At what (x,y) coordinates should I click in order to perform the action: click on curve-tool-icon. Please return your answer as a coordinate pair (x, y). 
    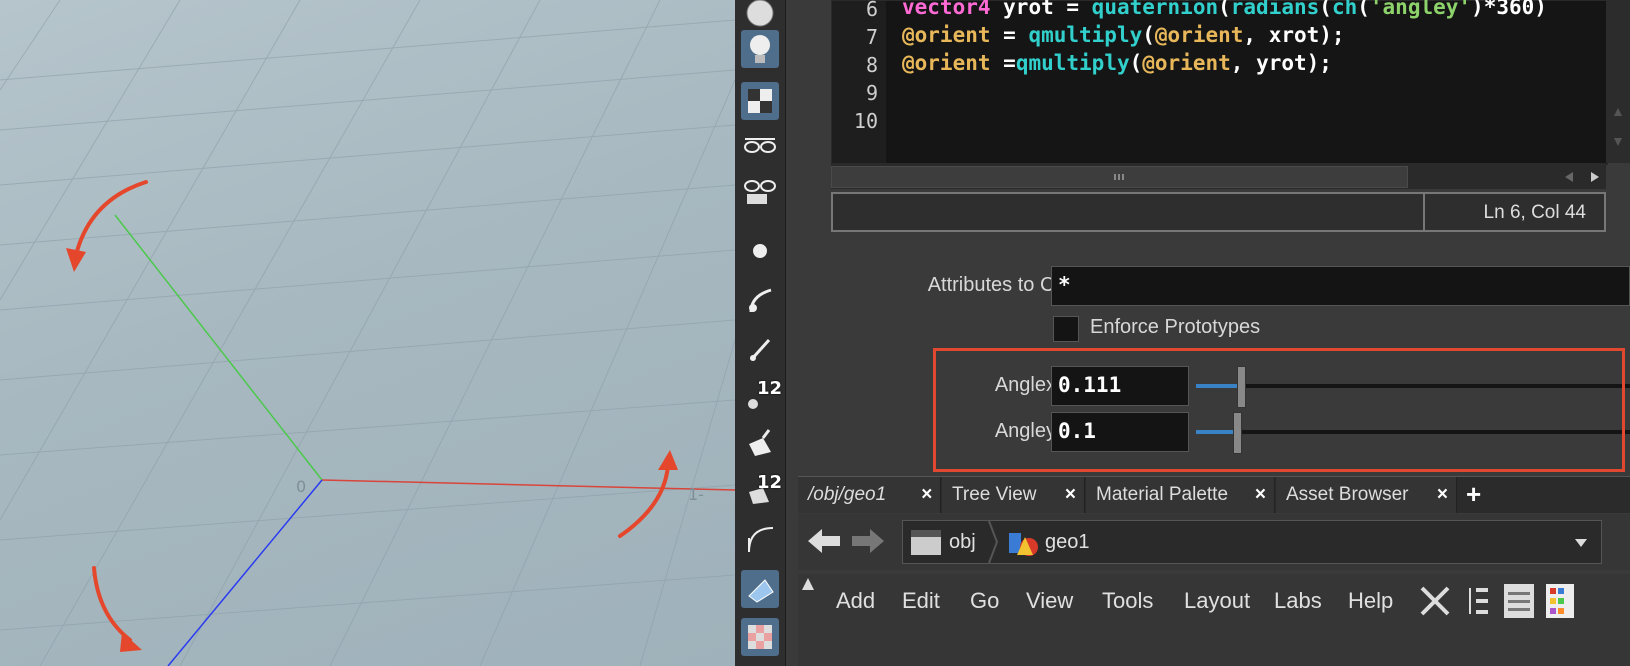
    Looking at the image, I should click on (760, 301).